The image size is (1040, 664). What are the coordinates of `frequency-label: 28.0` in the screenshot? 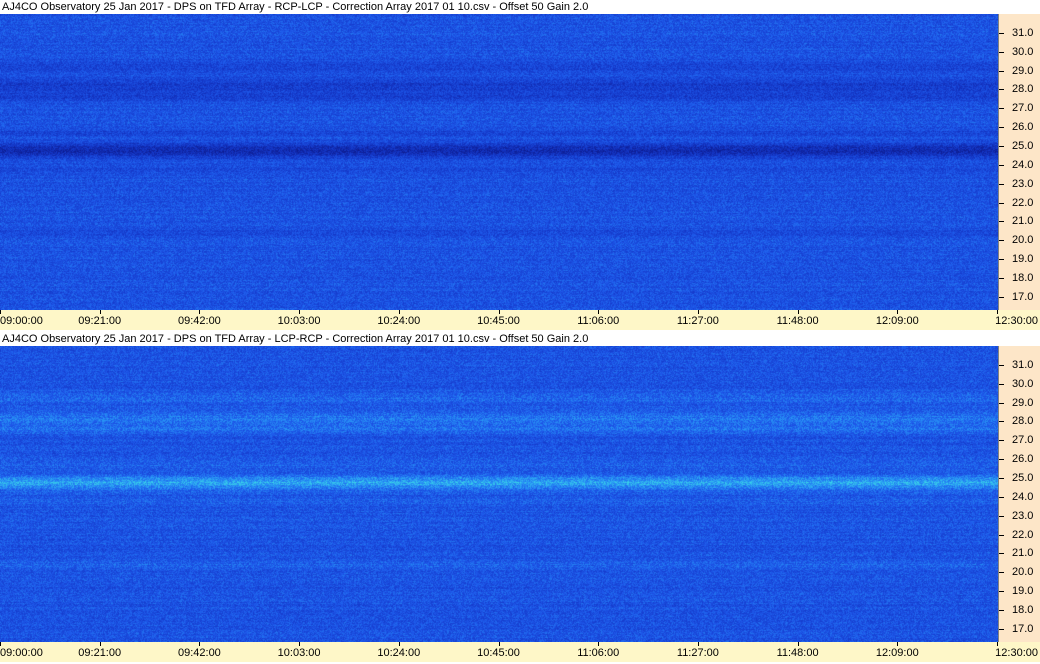 It's located at (1023, 421).